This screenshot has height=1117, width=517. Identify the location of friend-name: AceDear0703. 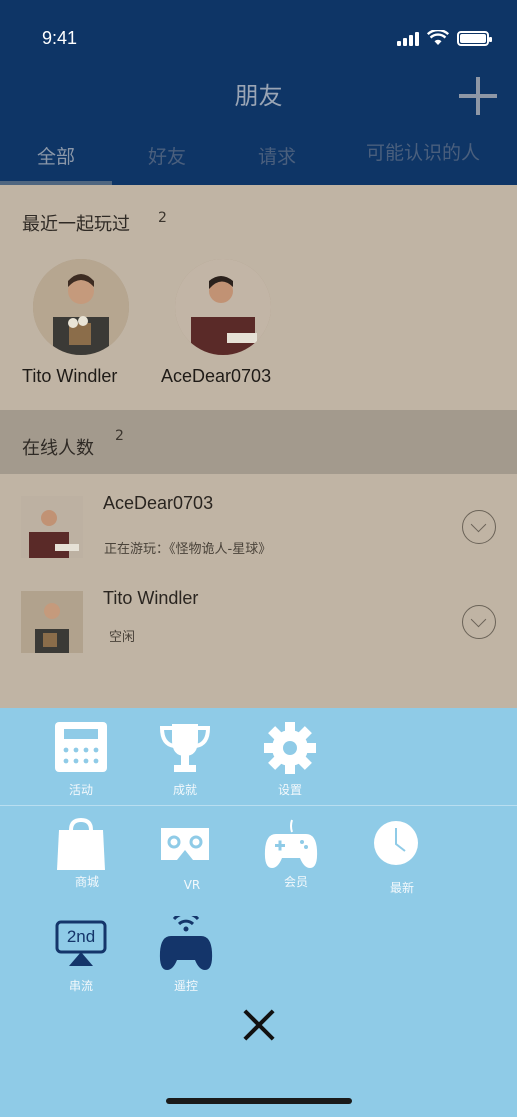
(158, 503).